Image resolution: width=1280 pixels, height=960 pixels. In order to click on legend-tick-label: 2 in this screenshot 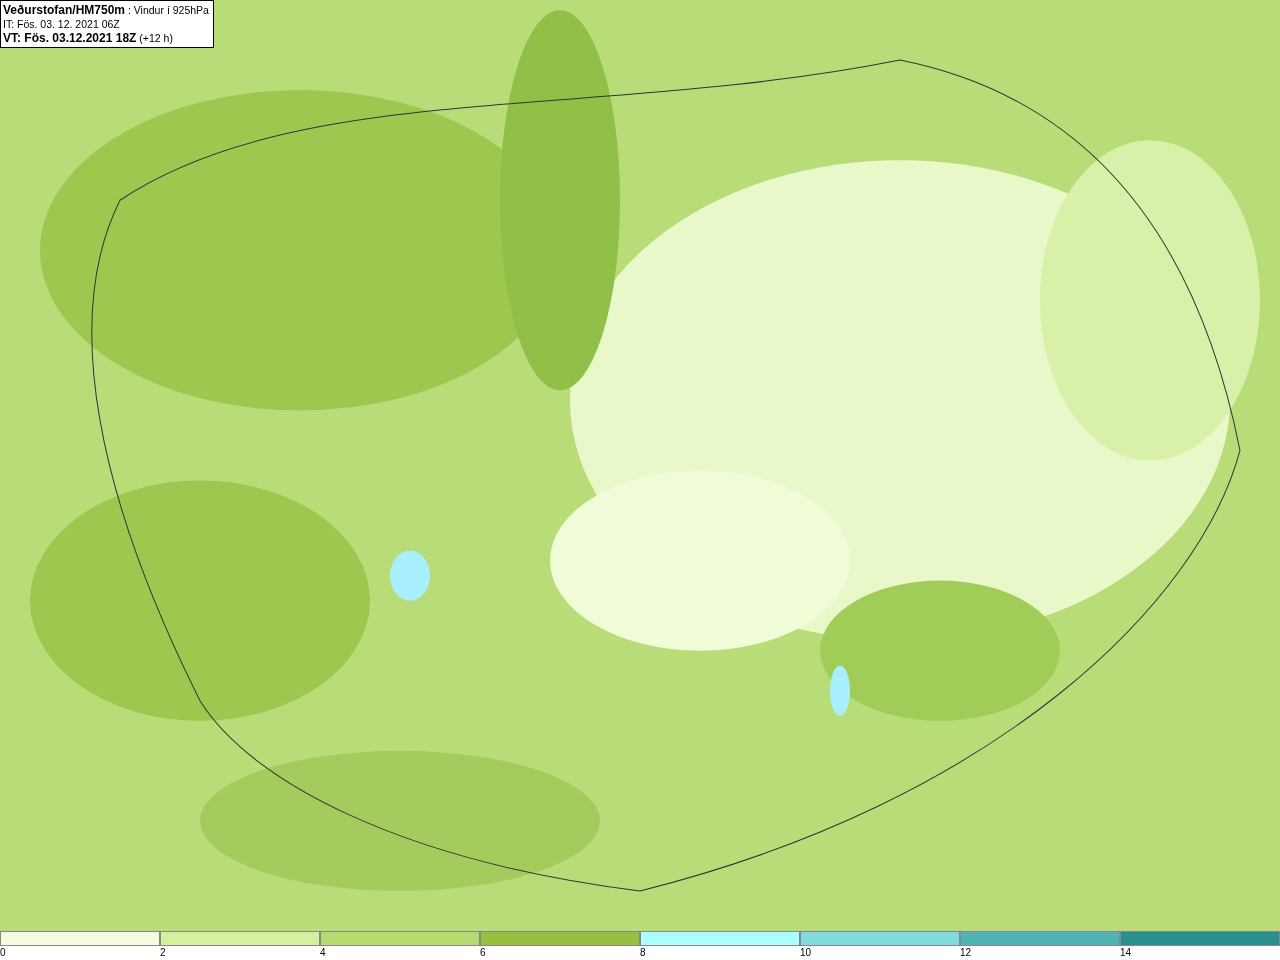, I will do `click(163, 953)`.